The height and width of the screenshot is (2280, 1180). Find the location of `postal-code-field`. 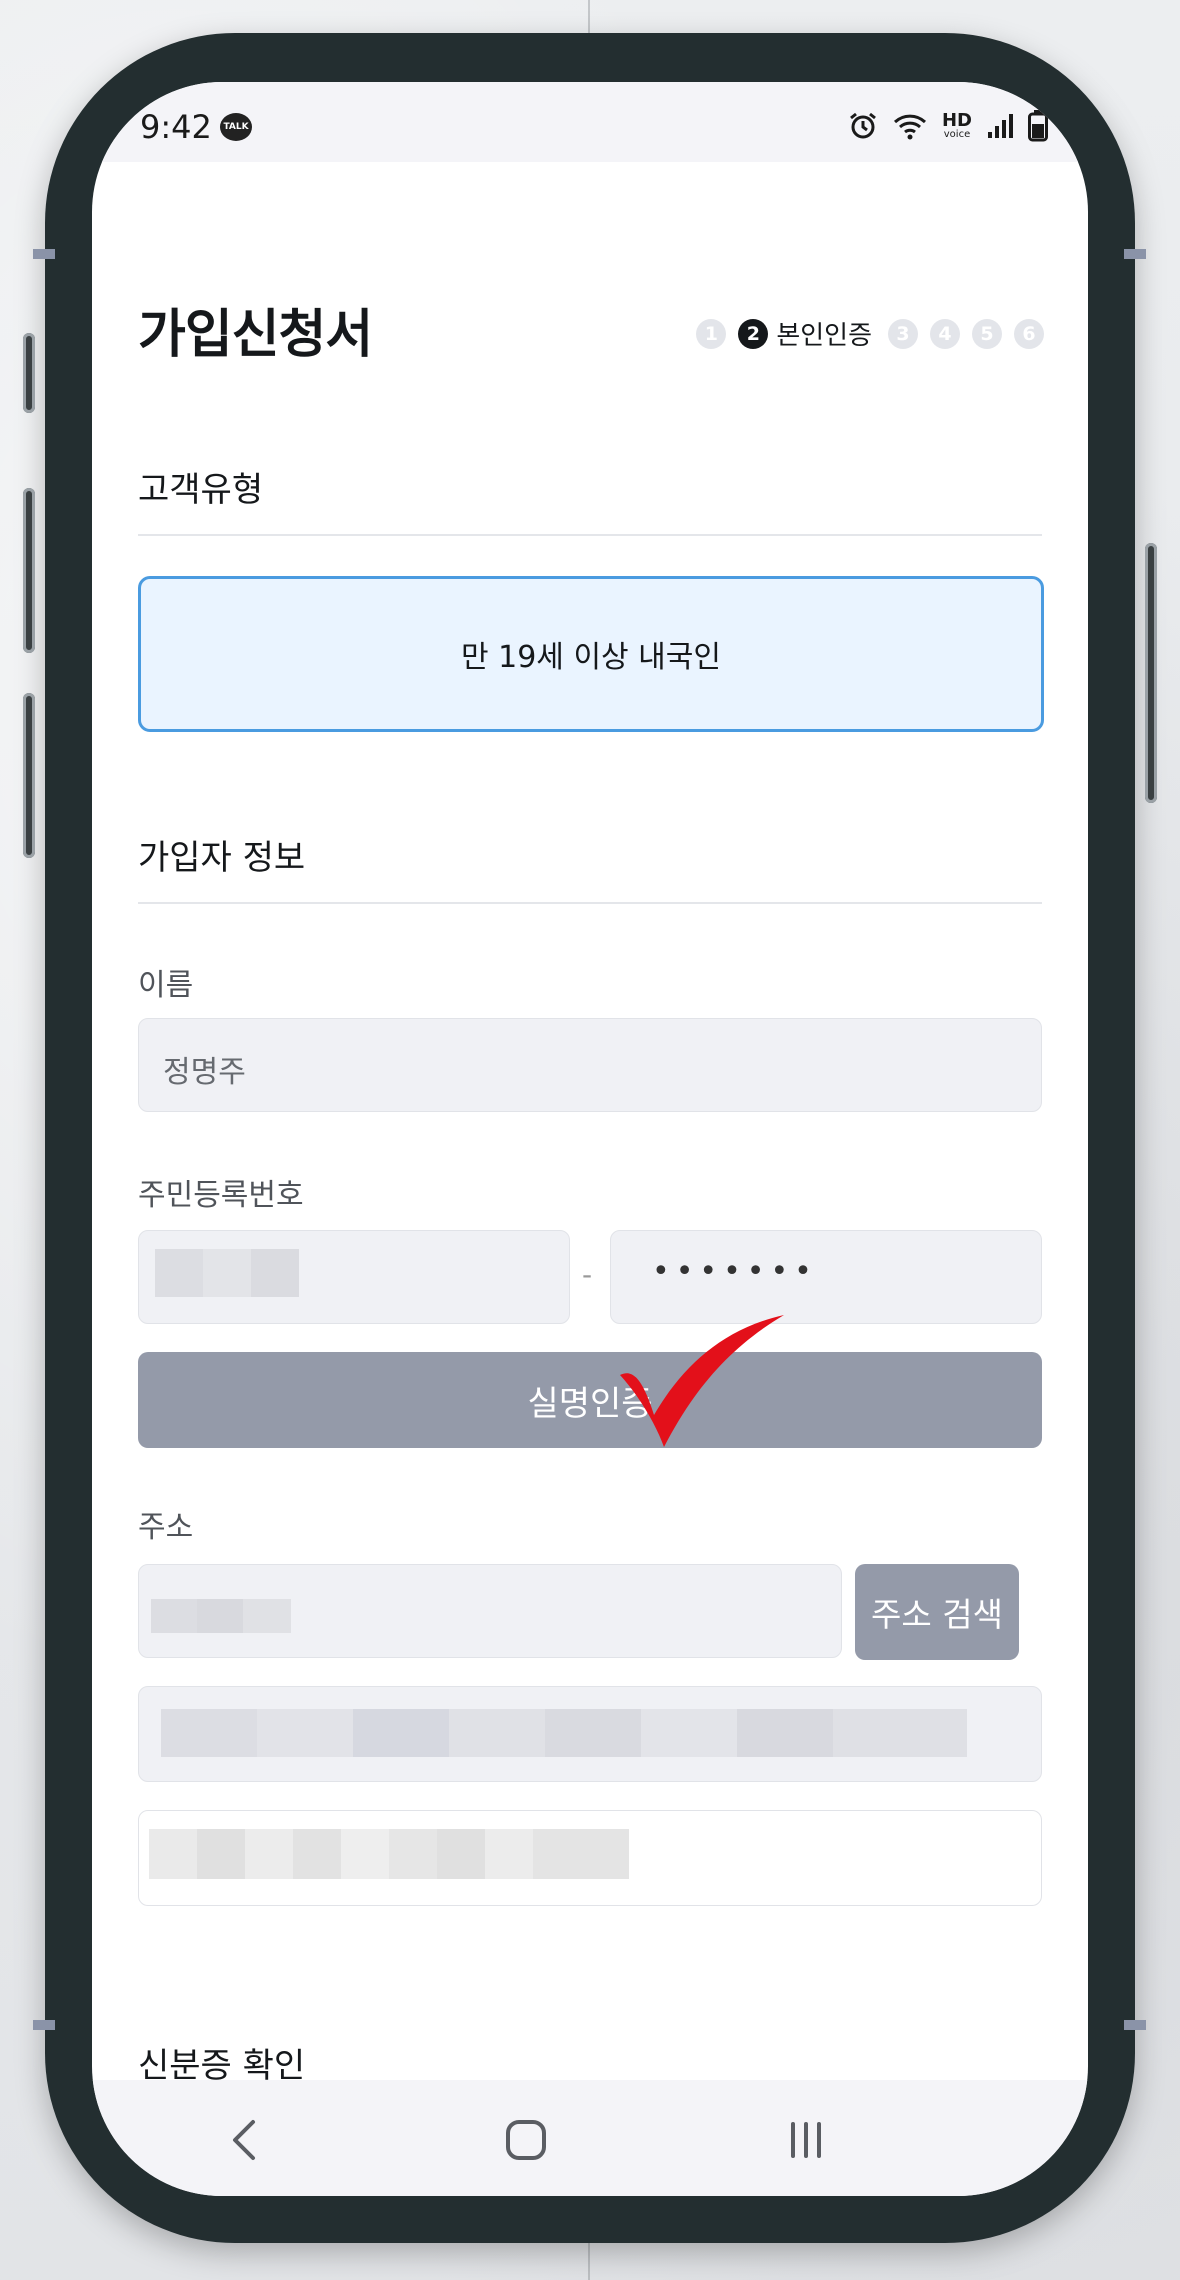

postal-code-field is located at coordinates (490, 1611).